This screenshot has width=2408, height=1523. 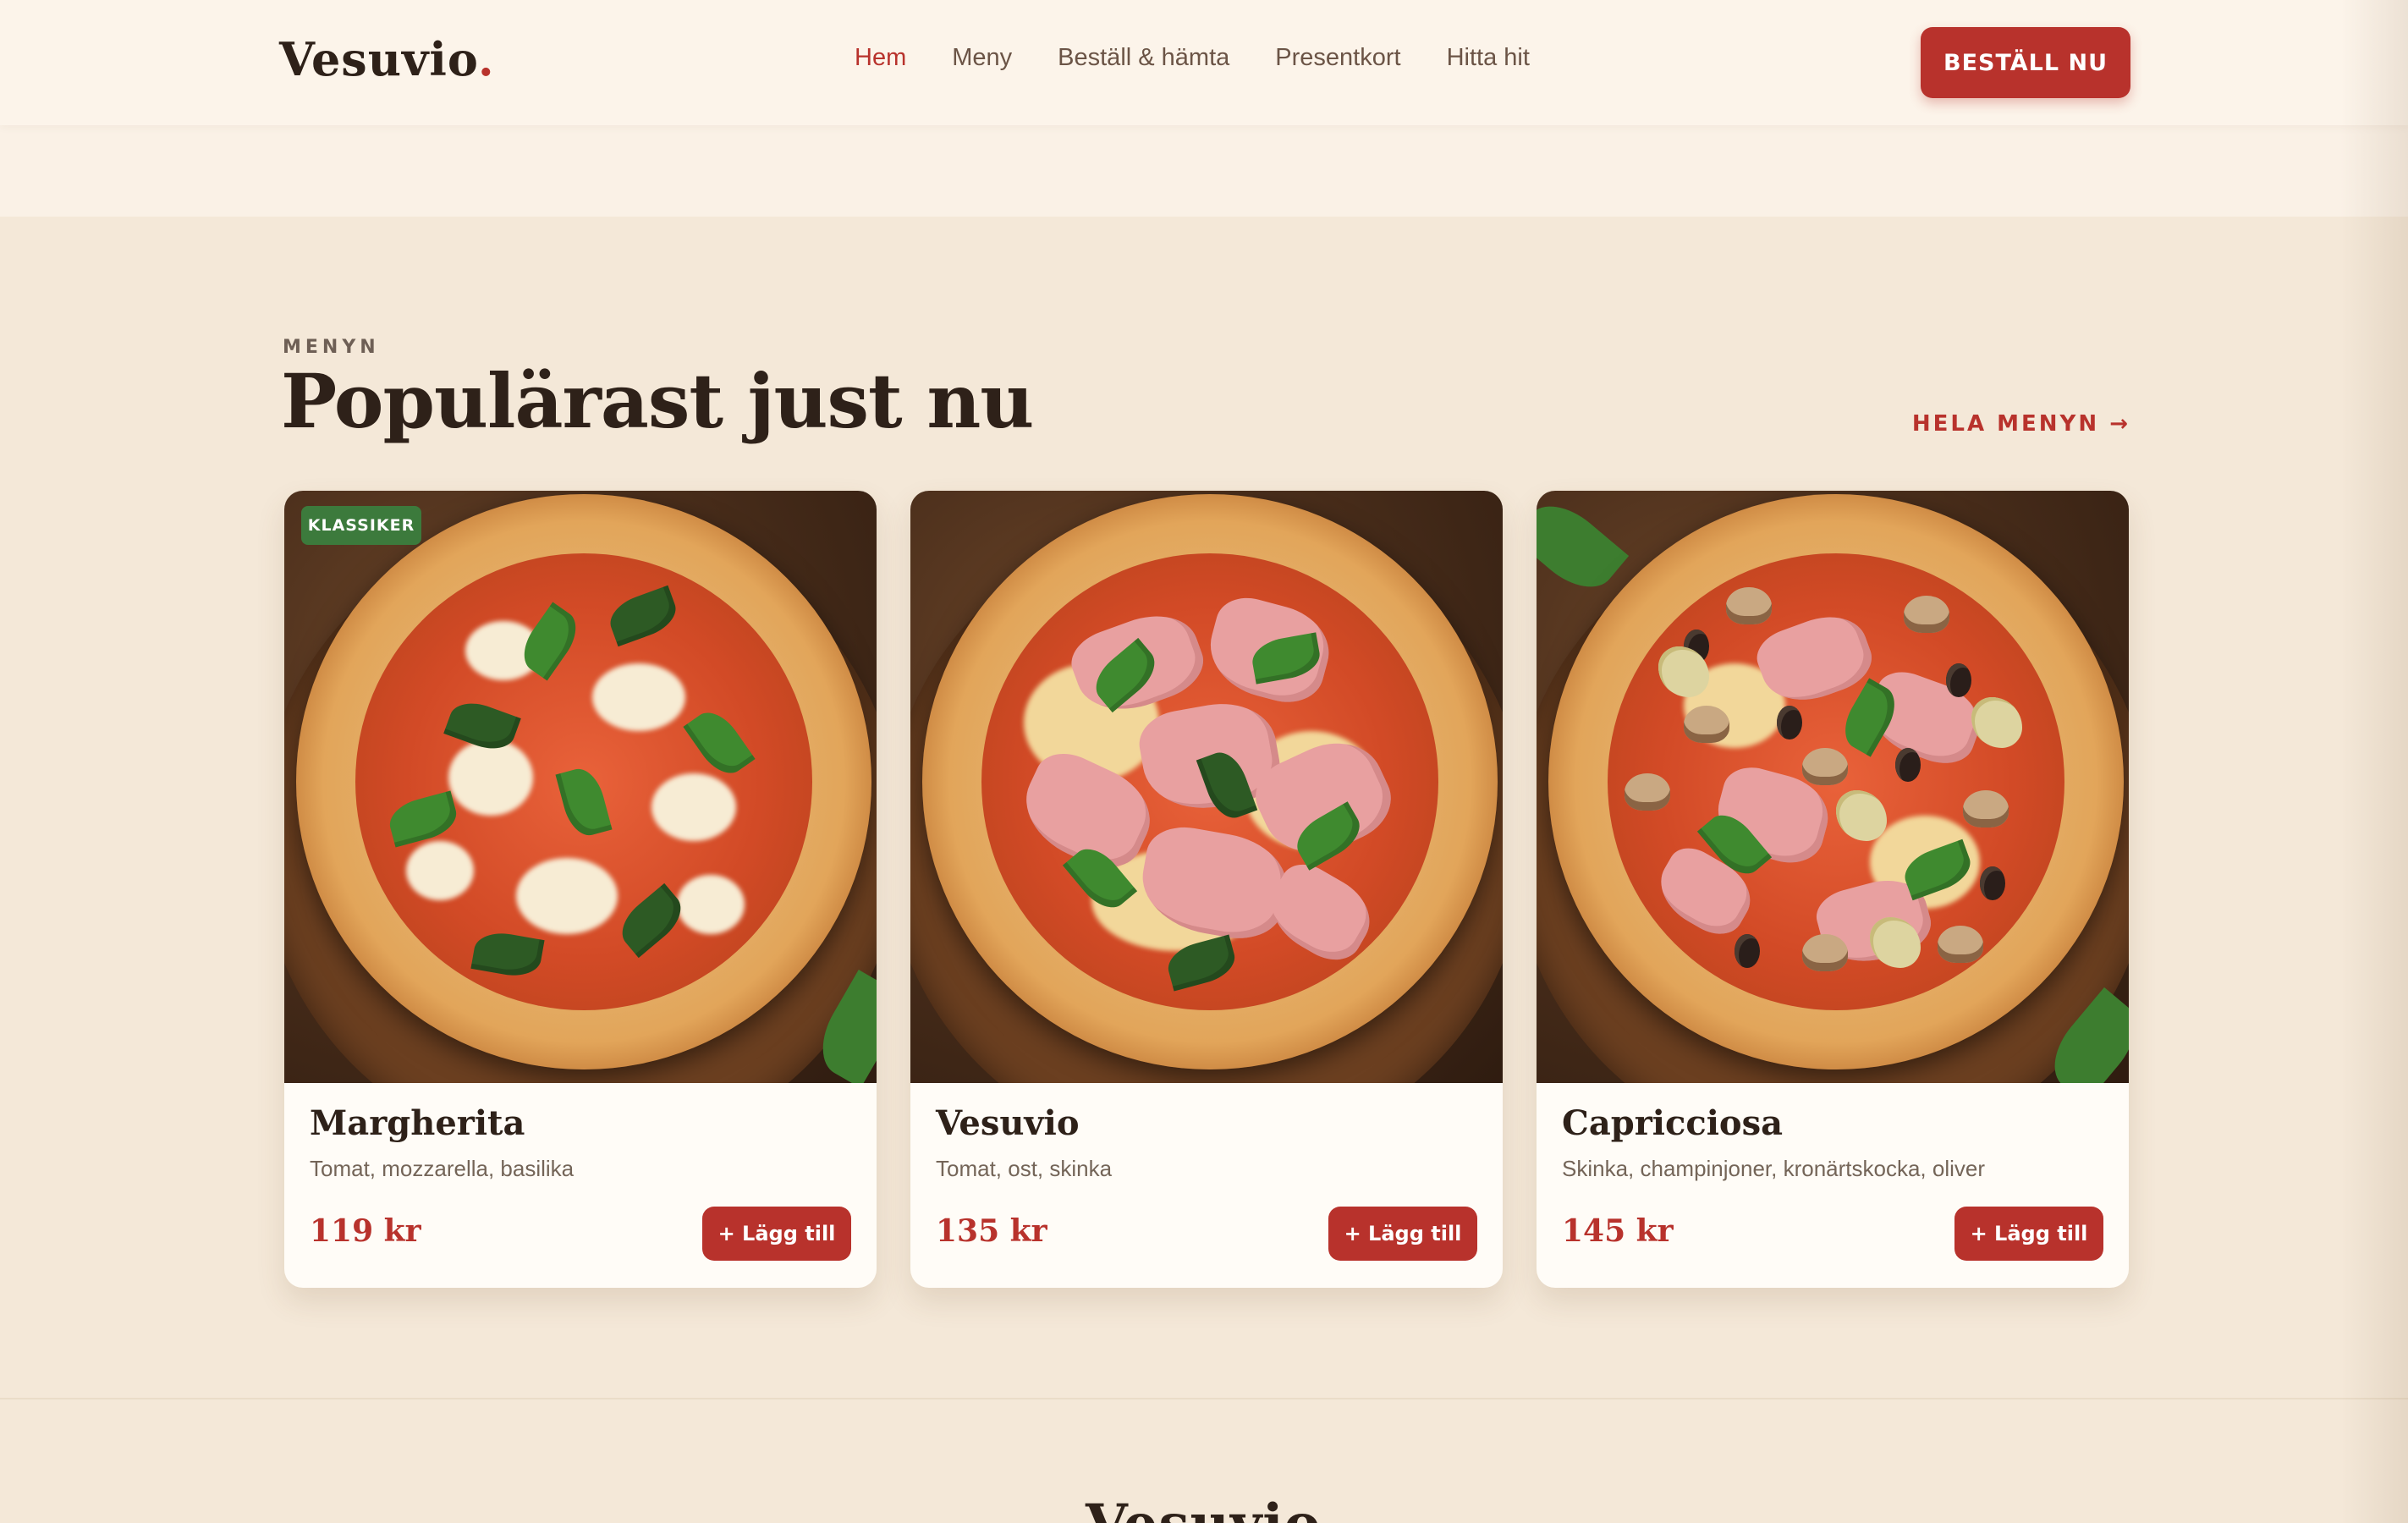 I want to click on product-price: 135 kr, so click(x=991, y=1231).